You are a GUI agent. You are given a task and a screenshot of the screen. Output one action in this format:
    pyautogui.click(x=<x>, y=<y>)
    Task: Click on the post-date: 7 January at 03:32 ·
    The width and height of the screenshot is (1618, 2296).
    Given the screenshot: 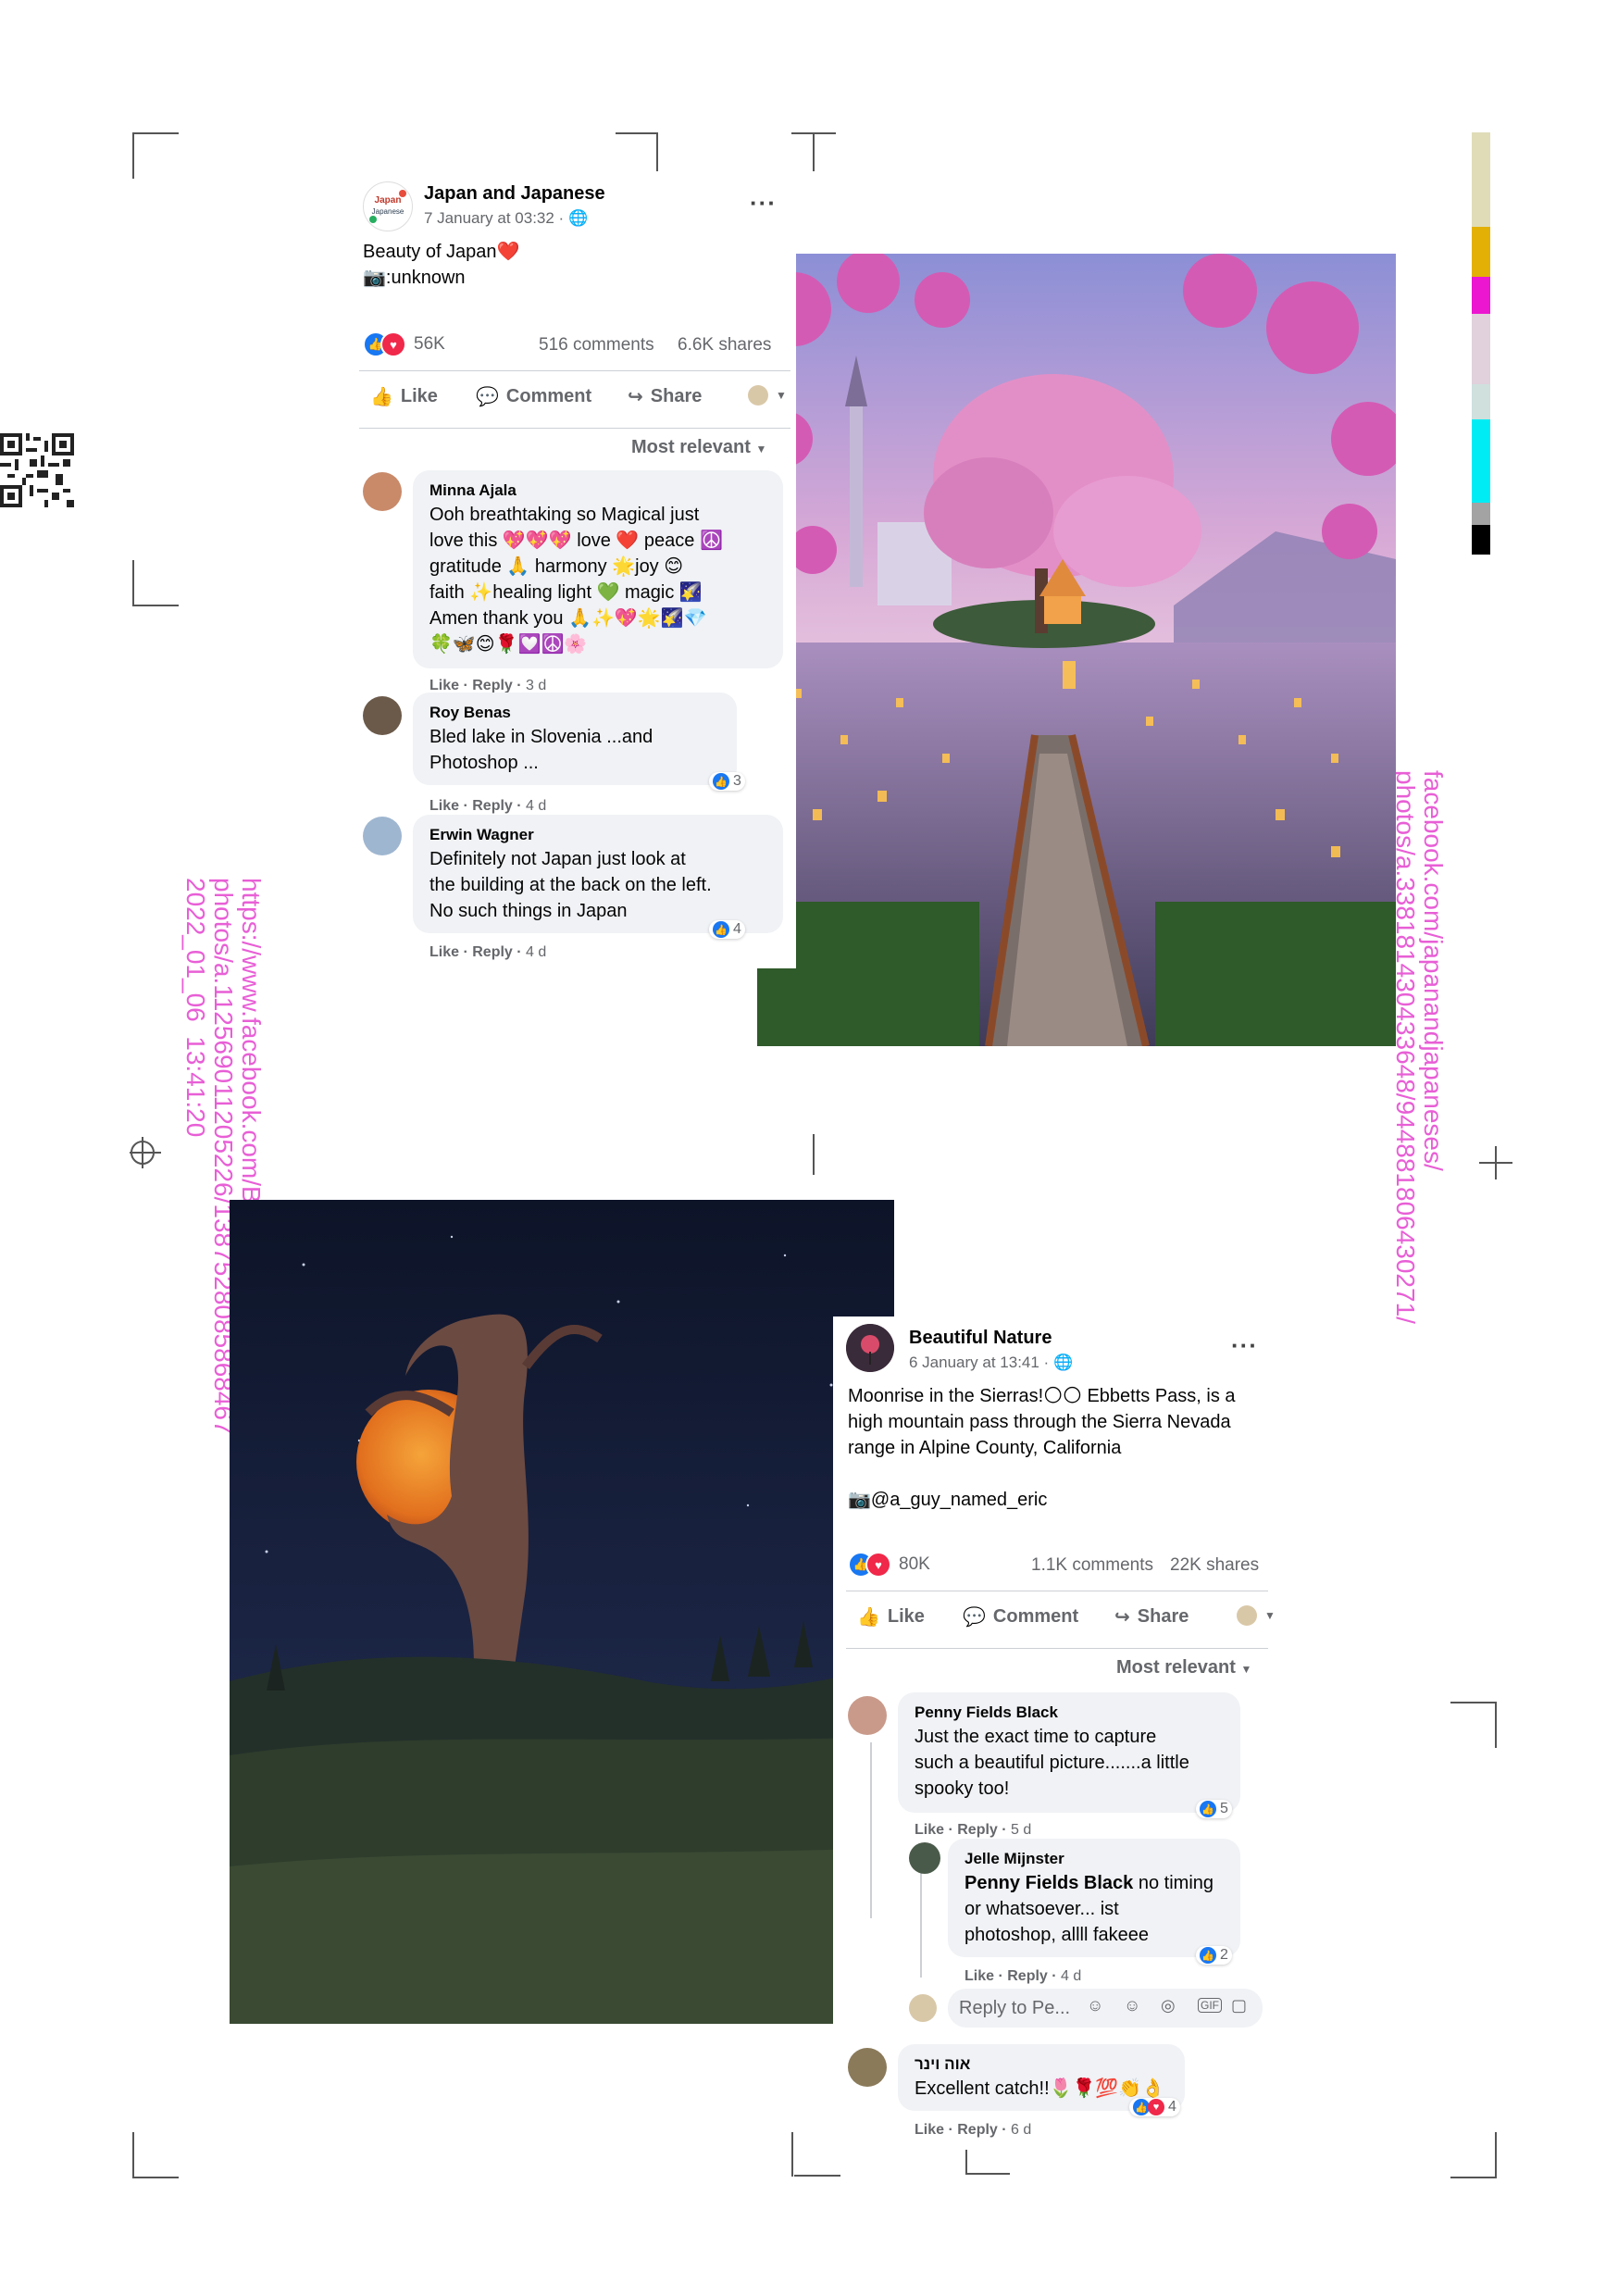 What is the action you would take?
    pyautogui.click(x=496, y=218)
    